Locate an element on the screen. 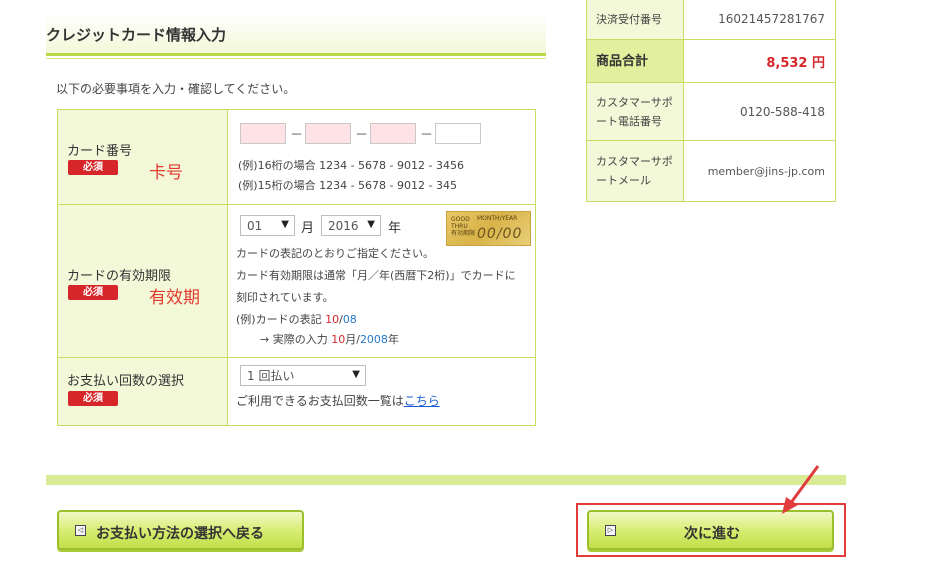 The image size is (949, 578). summary-value-phone: 0120-588-418 is located at coordinates (782, 111).